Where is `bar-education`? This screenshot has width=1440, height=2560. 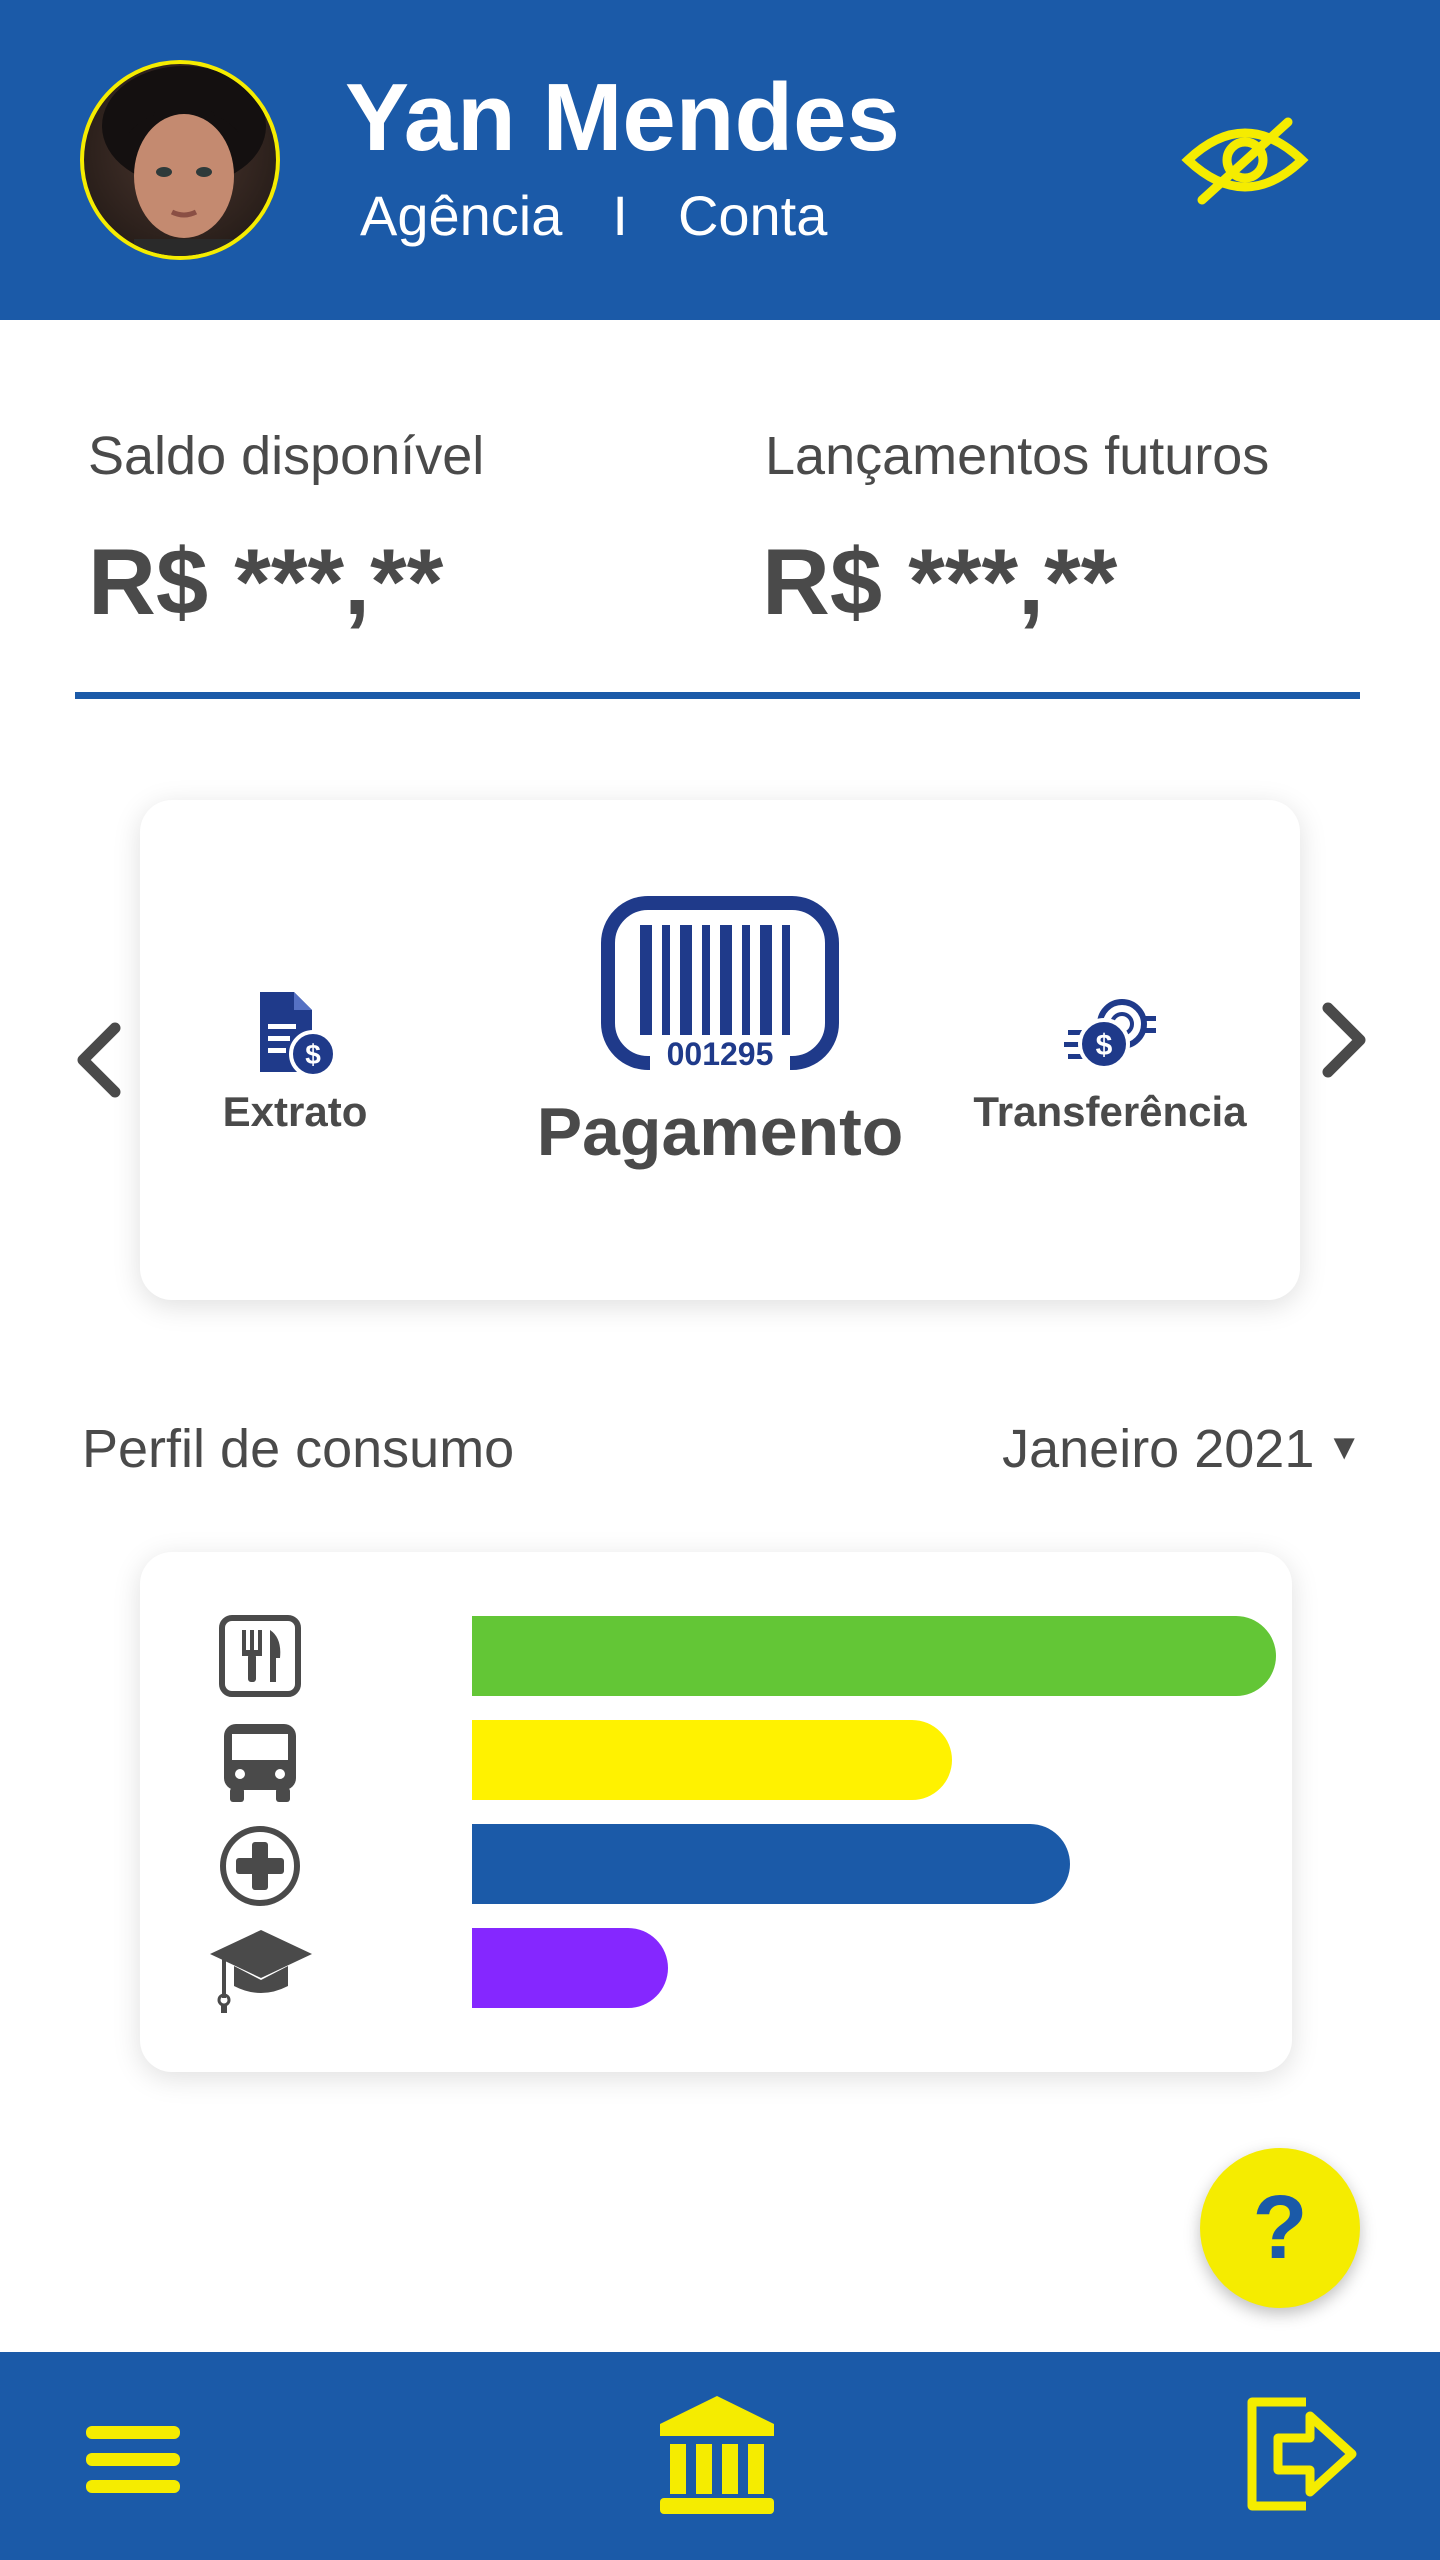
bar-education is located at coordinates (570, 1968).